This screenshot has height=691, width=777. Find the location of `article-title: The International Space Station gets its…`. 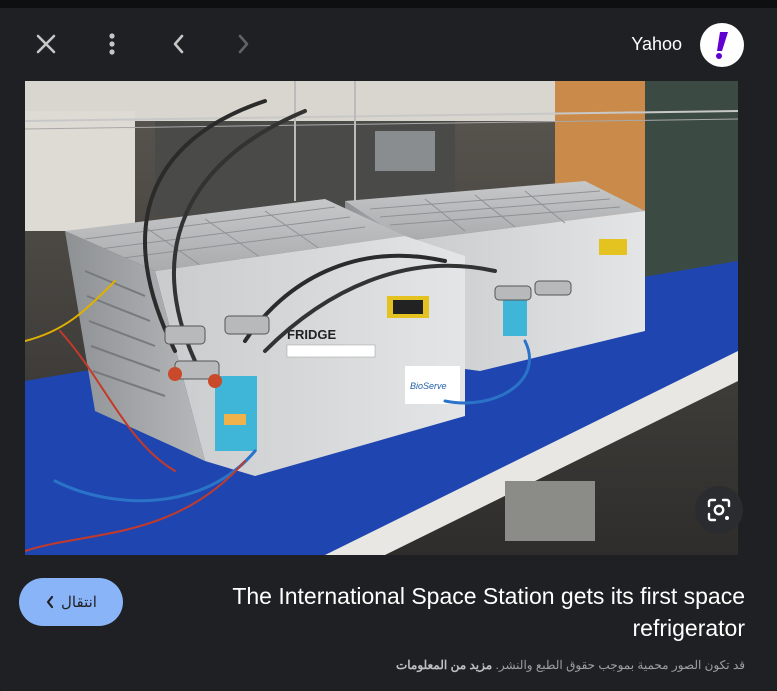

article-title: The International Space Station gets its… is located at coordinates (455, 612).